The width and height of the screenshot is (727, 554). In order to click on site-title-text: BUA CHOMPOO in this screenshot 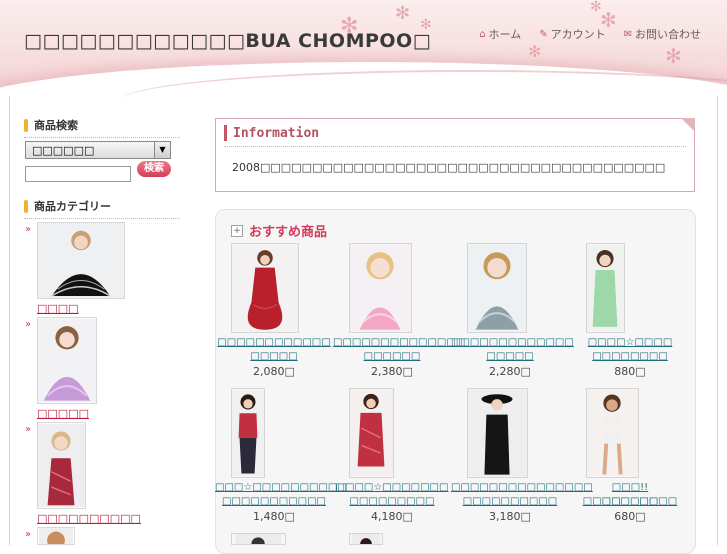, I will do `click(329, 41)`.